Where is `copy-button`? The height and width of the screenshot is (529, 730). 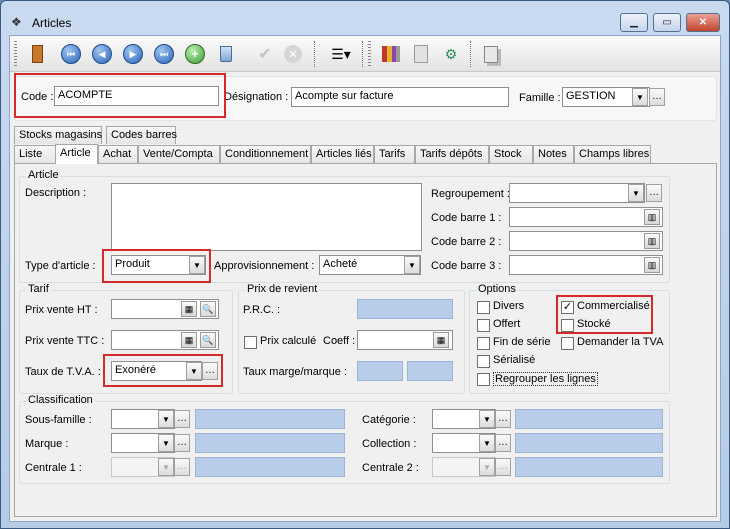 copy-button is located at coordinates (491, 54).